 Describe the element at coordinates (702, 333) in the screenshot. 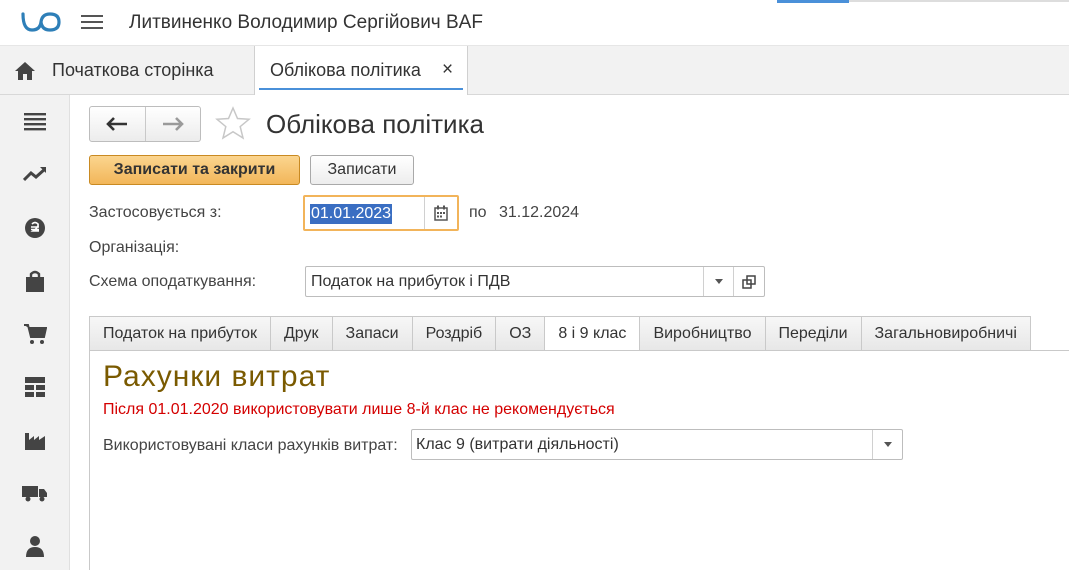

I see `tab-production: Виробництво` at that location.